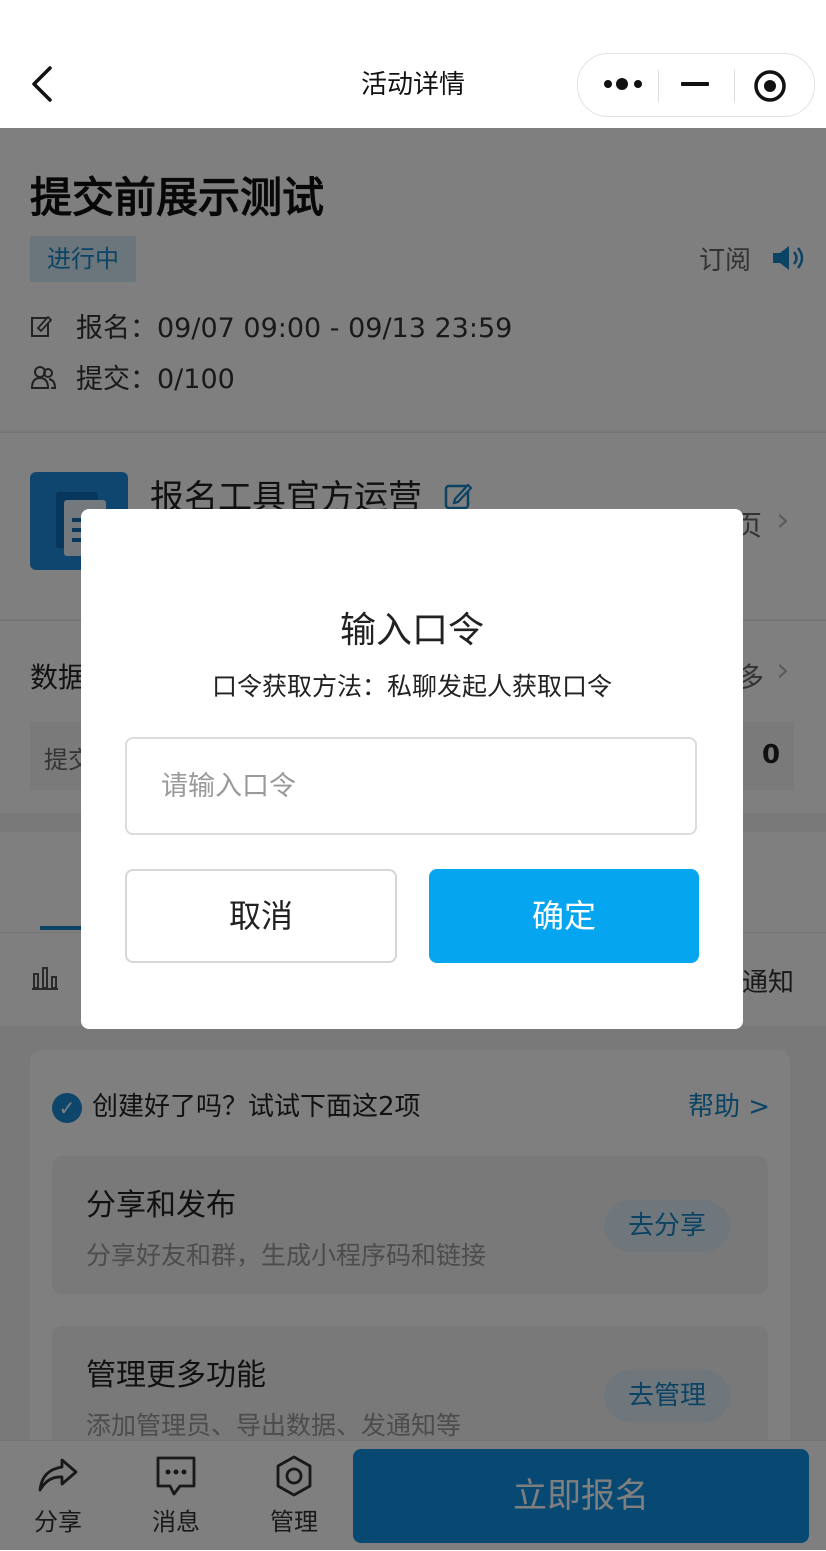 This screenshot has width=826, height=1551. I want to click on close-target-icon, so click(770, 86).